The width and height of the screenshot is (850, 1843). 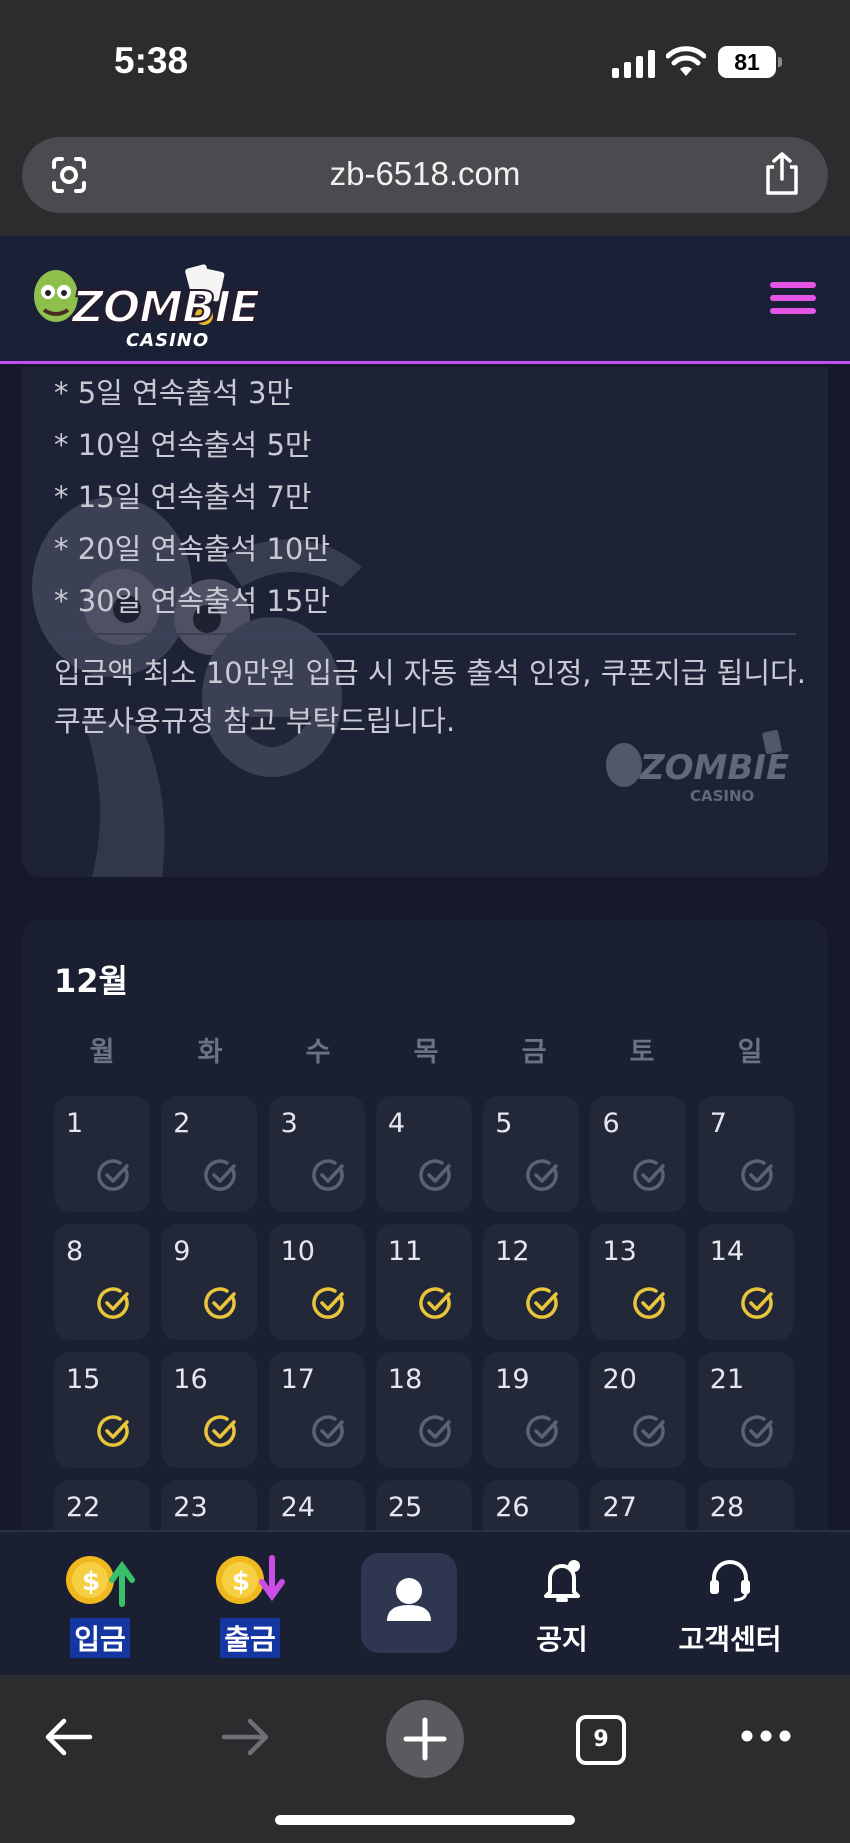 What do you see at coordinates (250, 1638) in the screenshot?
I see `withdraw-label: 출금` at bounding box center [250, 1638].